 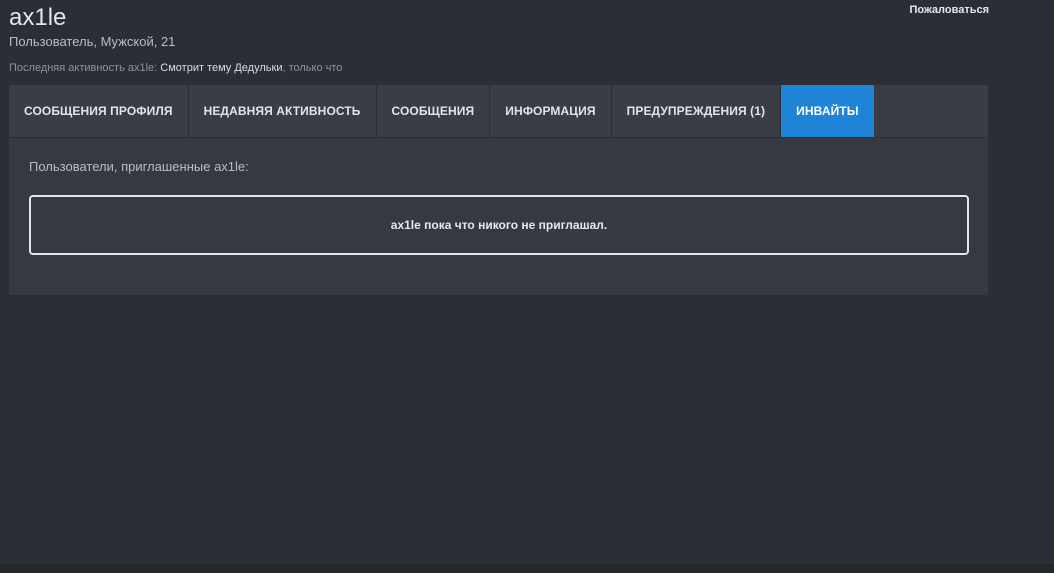 I want to click on tab-messages: СООБЩЕНИЯ, so click(x=434, y=111).